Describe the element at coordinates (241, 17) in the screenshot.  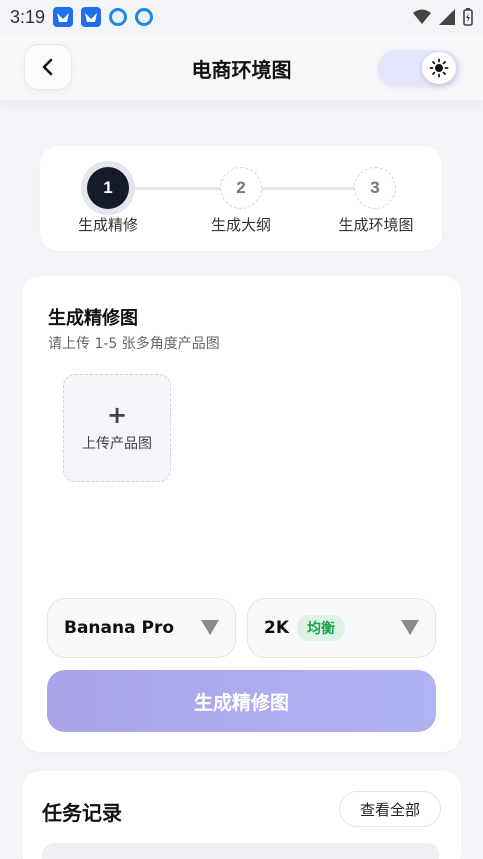
I see `status-bar: 3:19` at that location.